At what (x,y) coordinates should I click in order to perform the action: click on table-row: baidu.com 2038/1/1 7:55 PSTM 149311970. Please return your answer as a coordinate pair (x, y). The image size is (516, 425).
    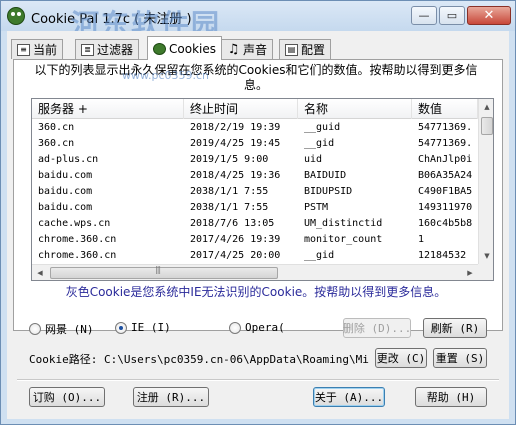
    Looking at the image, I should click on (255, 208).